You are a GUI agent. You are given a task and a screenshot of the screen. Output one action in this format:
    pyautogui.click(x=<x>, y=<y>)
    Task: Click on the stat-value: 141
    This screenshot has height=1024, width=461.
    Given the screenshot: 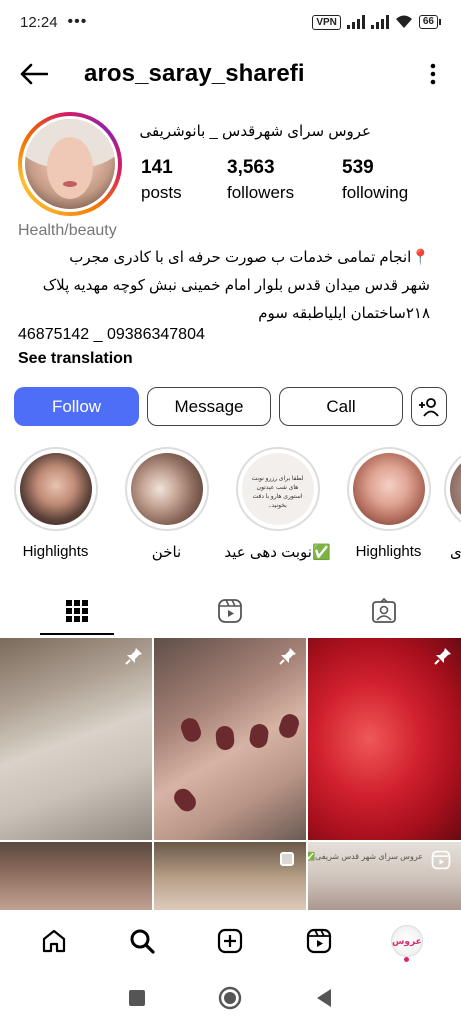 What is the action you would take?
    pyautogui.click(x=157, y=167)
    